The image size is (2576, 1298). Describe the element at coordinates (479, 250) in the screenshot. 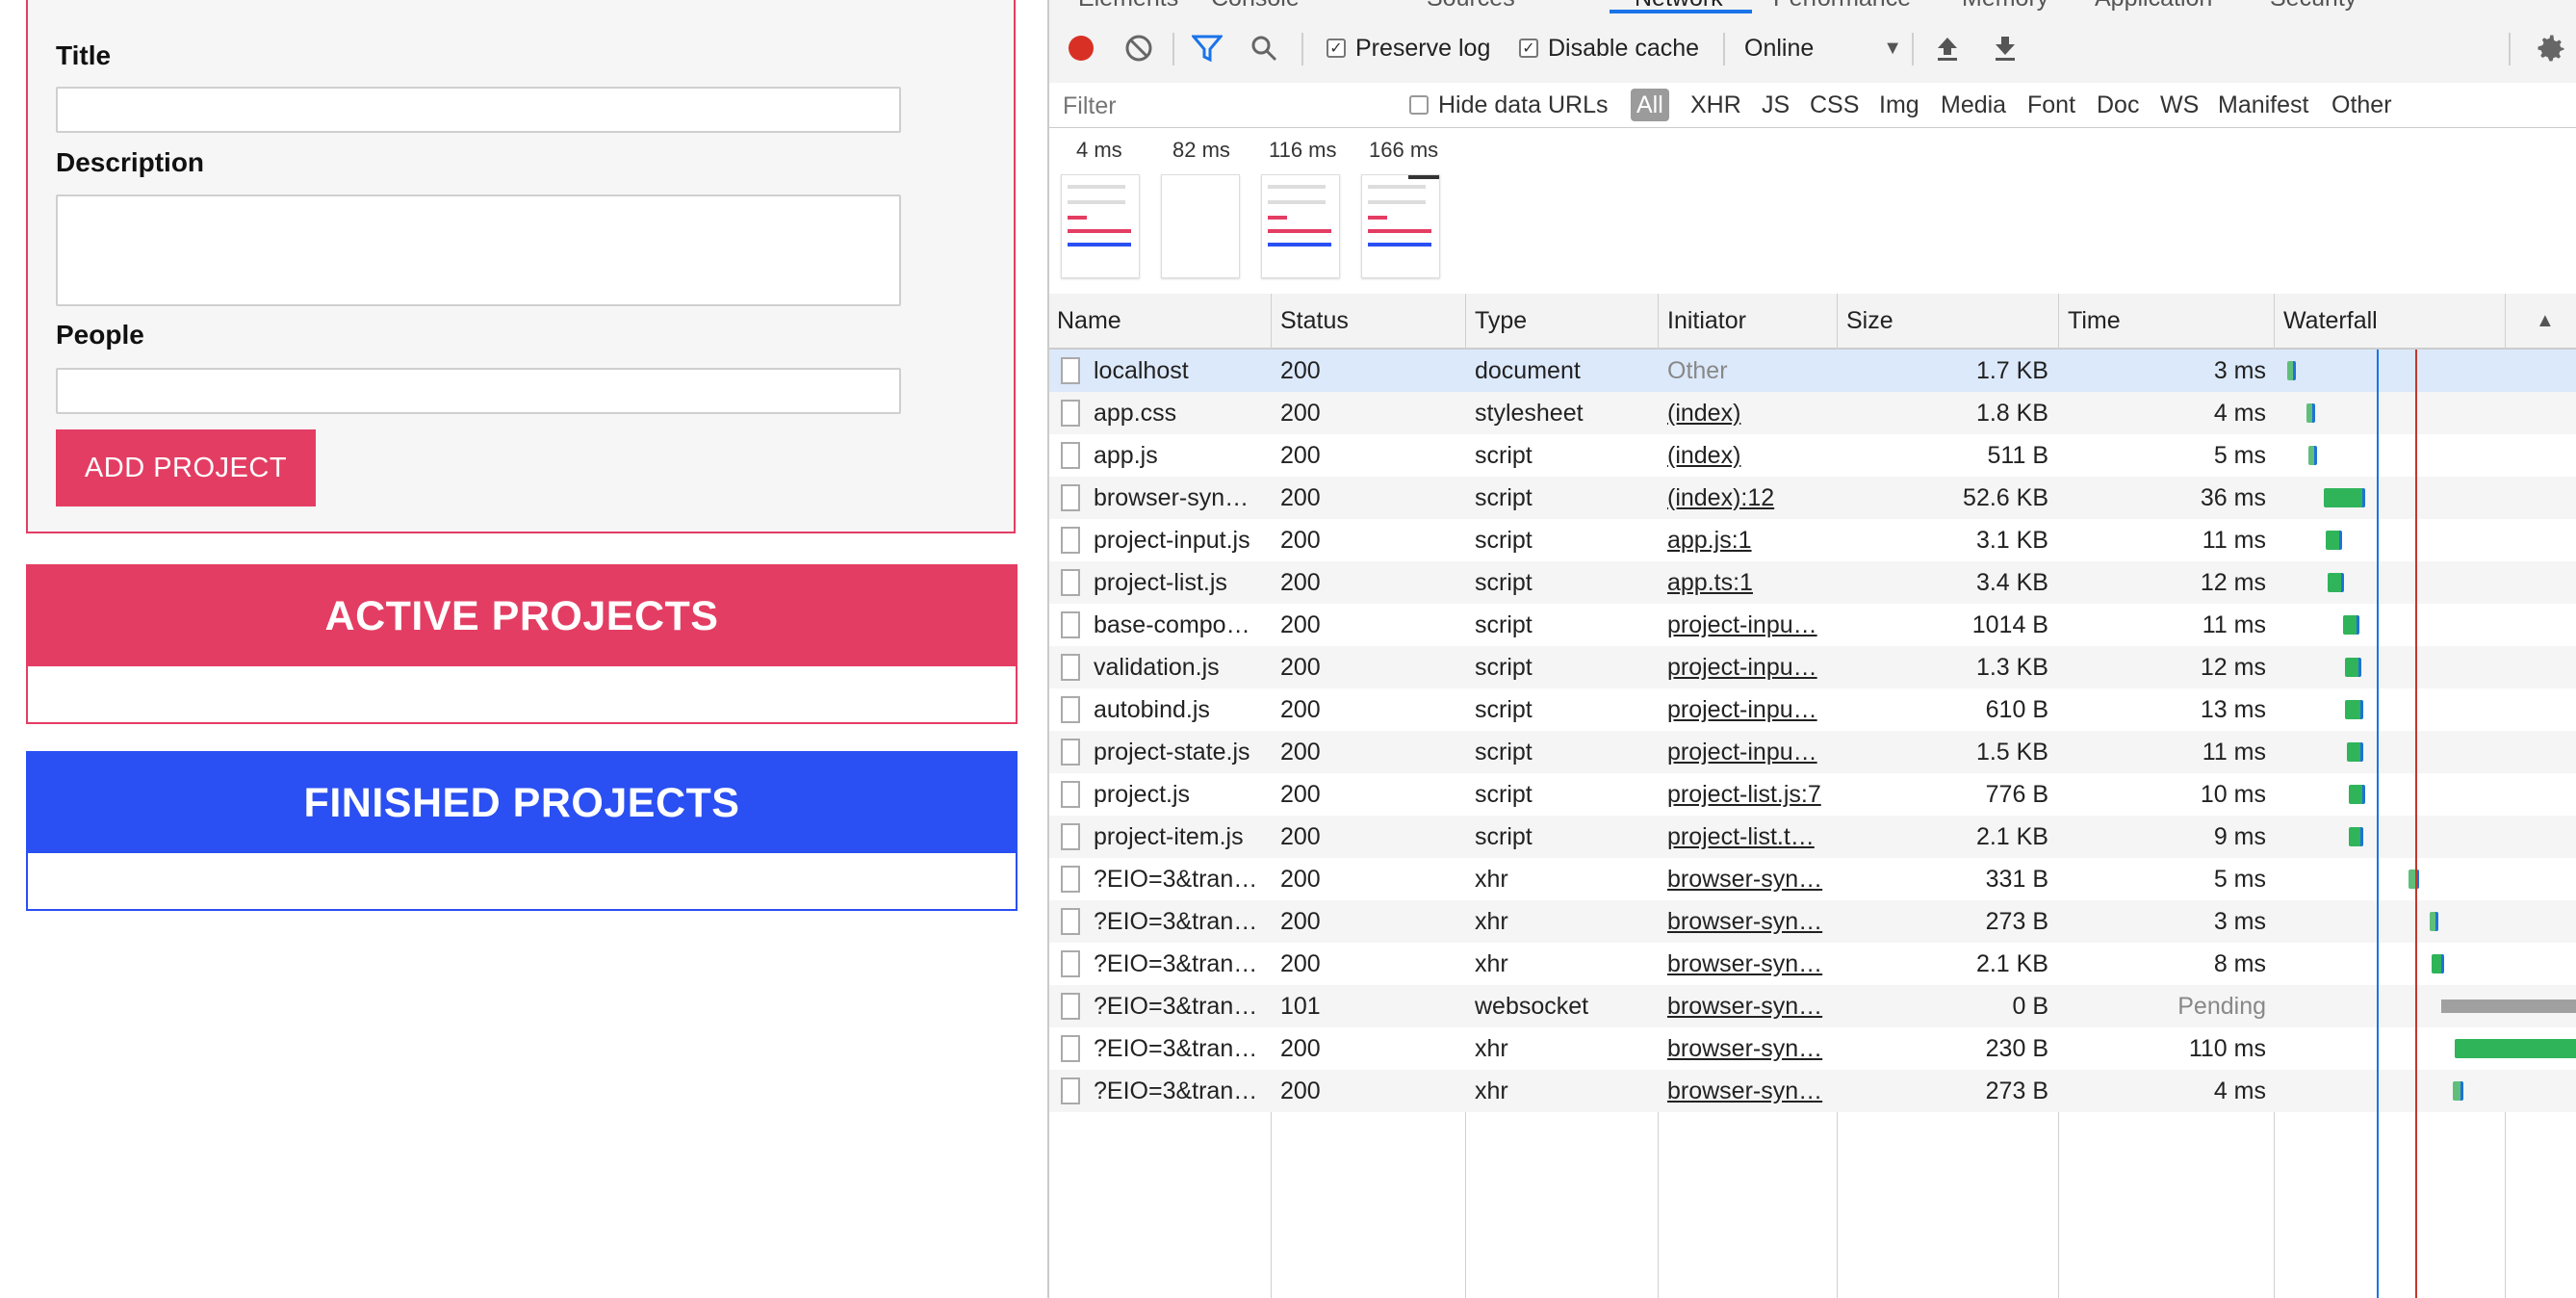

I see `description-textarea` at that location.